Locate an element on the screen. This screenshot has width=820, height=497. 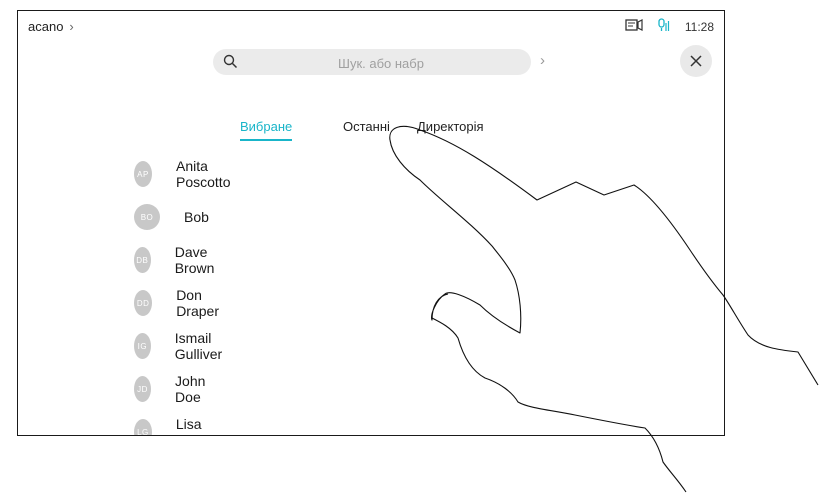
list-item: BO Bob is located at coordinates (171, 217).